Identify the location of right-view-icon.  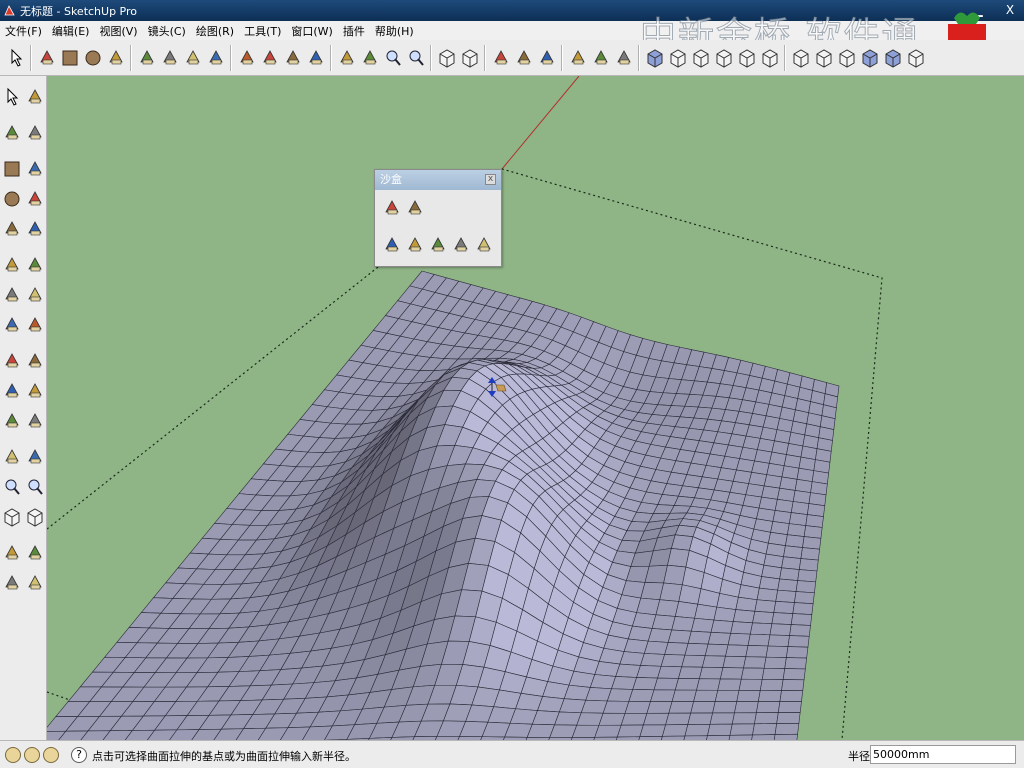
(723, 58).